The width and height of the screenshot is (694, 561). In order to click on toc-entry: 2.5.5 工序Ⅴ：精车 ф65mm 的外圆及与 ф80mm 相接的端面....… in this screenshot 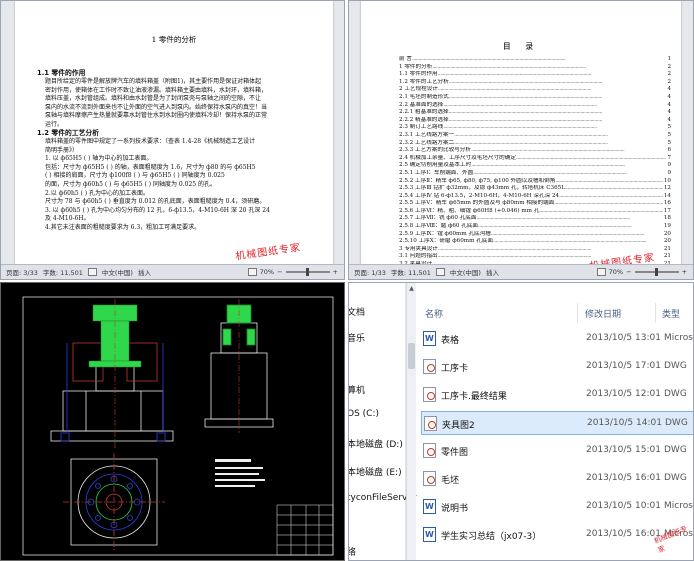, I will do `click(535, 204)`.